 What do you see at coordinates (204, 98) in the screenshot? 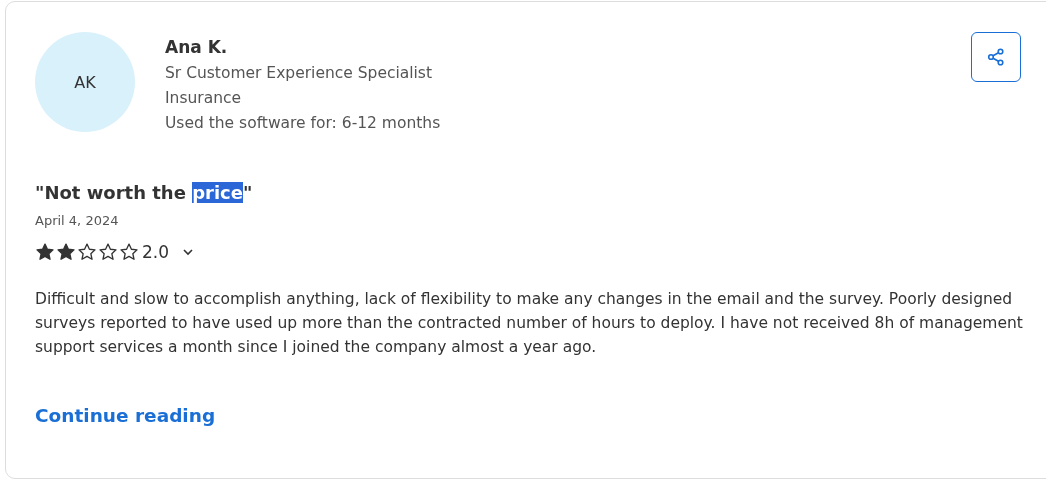
I see `industry: Insurance` at bounding box center [204, 98].